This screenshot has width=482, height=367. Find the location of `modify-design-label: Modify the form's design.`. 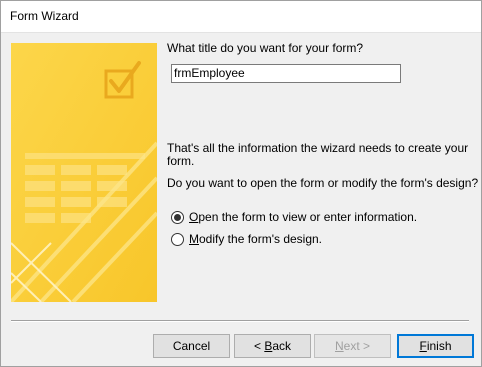

modify-design-label: Modify the form's design. is located at coordinates (255, 239).